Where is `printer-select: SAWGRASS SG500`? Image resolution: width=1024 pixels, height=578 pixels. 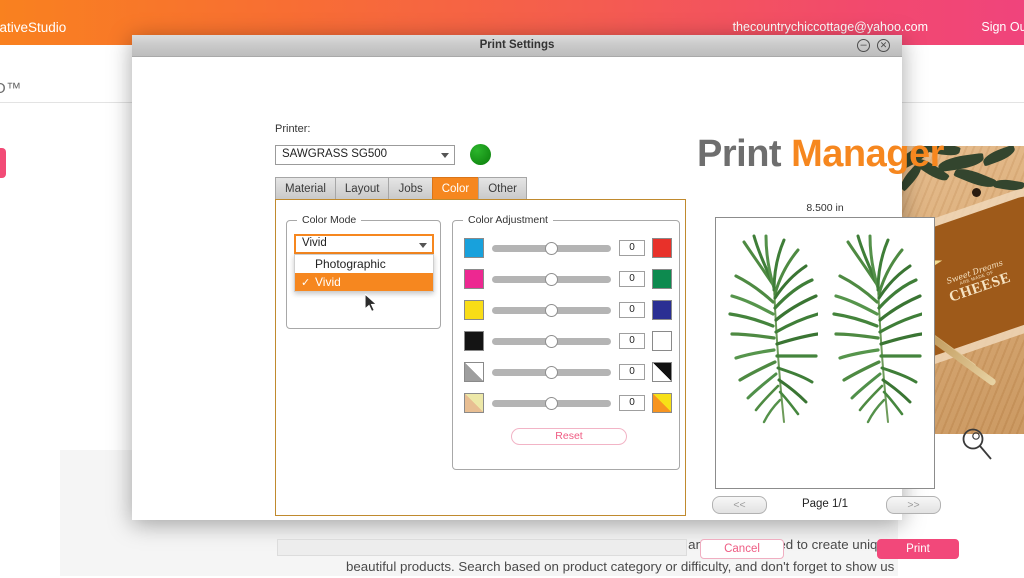 printer-select: SAWGRASS SG500 is located at coordinates (365, 155).